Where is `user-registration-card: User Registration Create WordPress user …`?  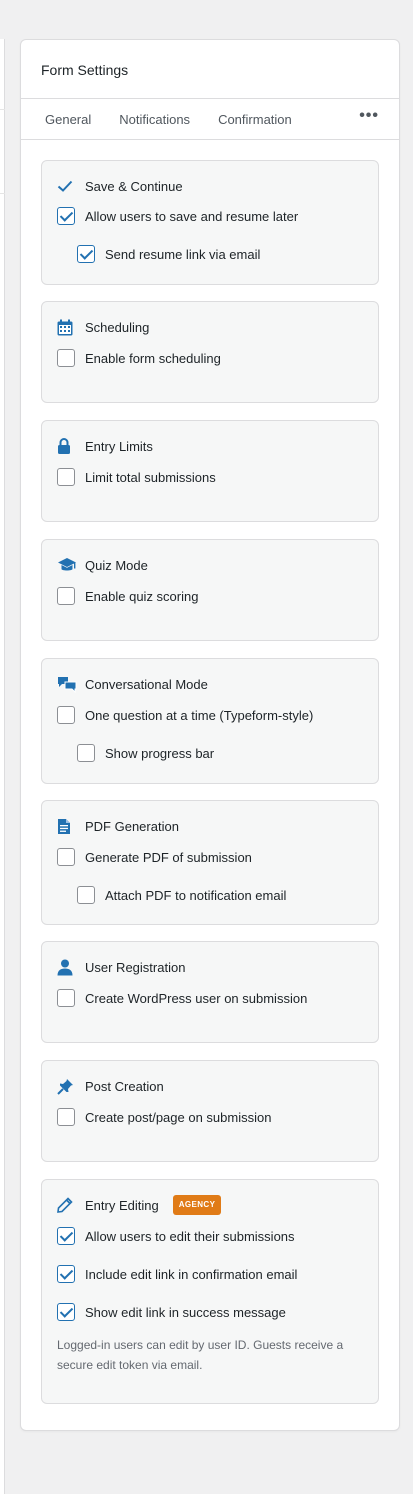
user-registration-card: User Registration Create WordPress user … is located at coordinates (210, 992).